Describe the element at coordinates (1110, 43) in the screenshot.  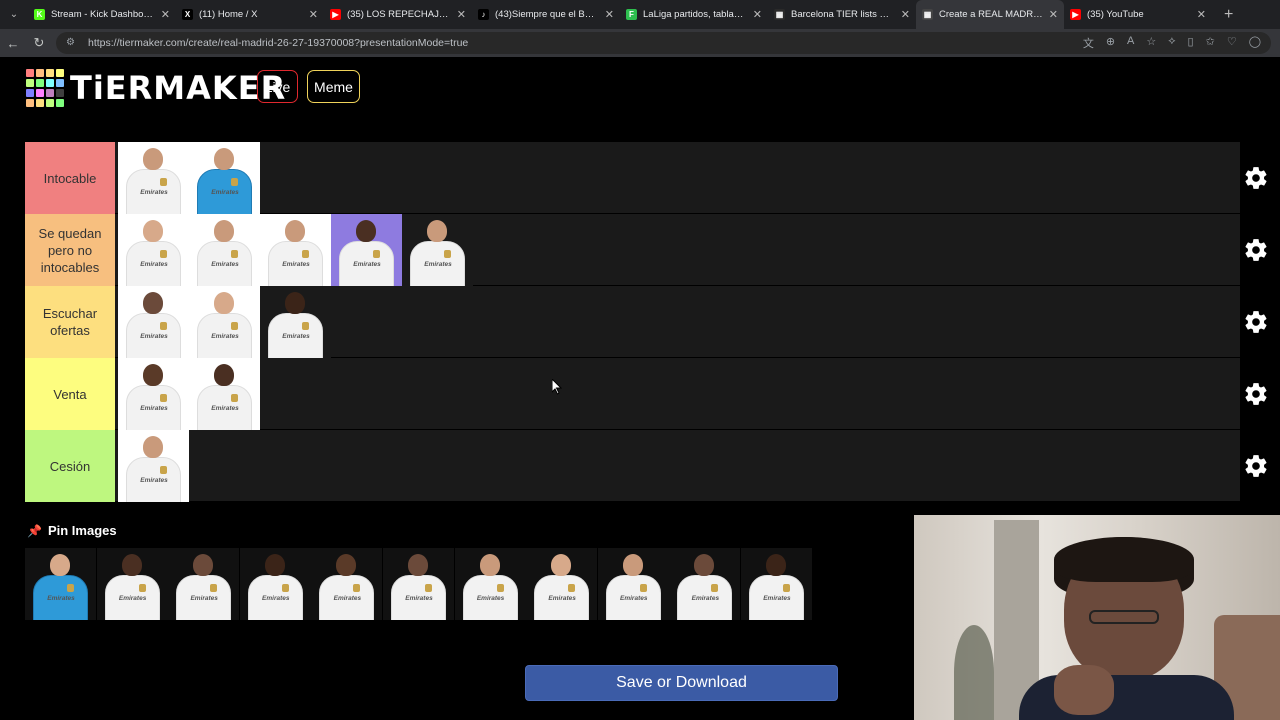
I see `zoom-icon: ⊕` at that location.